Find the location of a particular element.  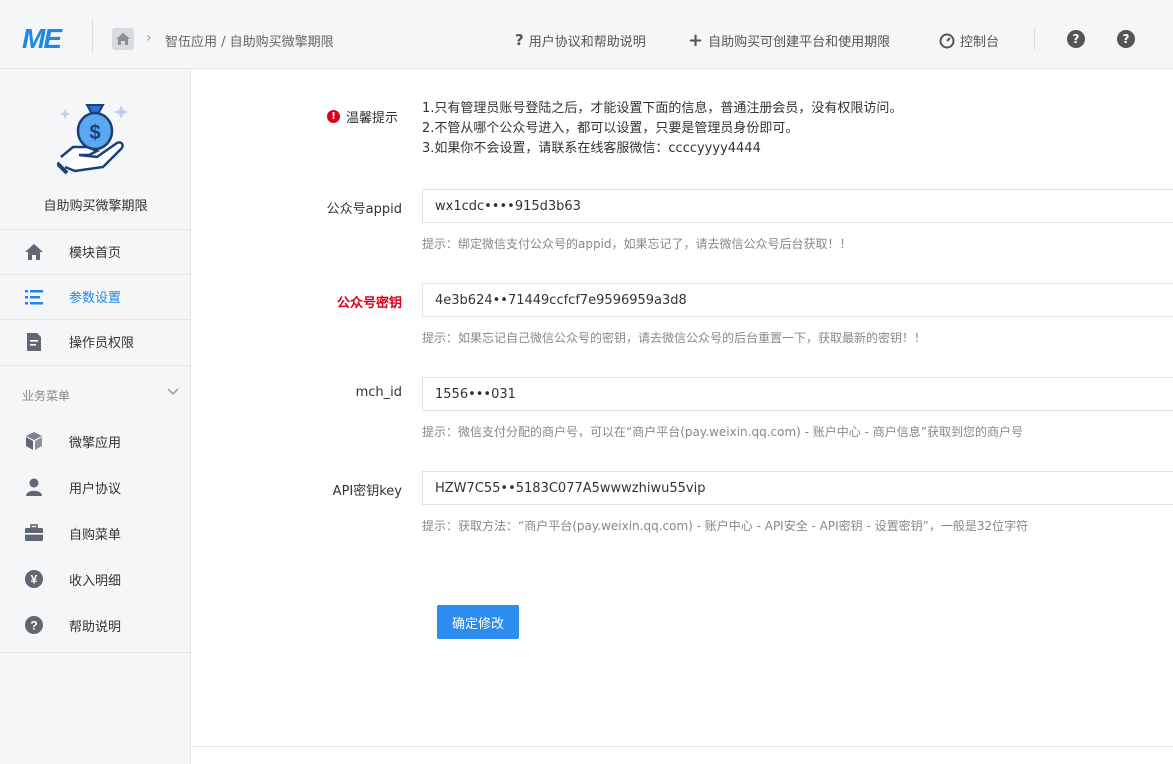

app-card: $ 自助购买微擎期限 is located at coordinates (95, 149).